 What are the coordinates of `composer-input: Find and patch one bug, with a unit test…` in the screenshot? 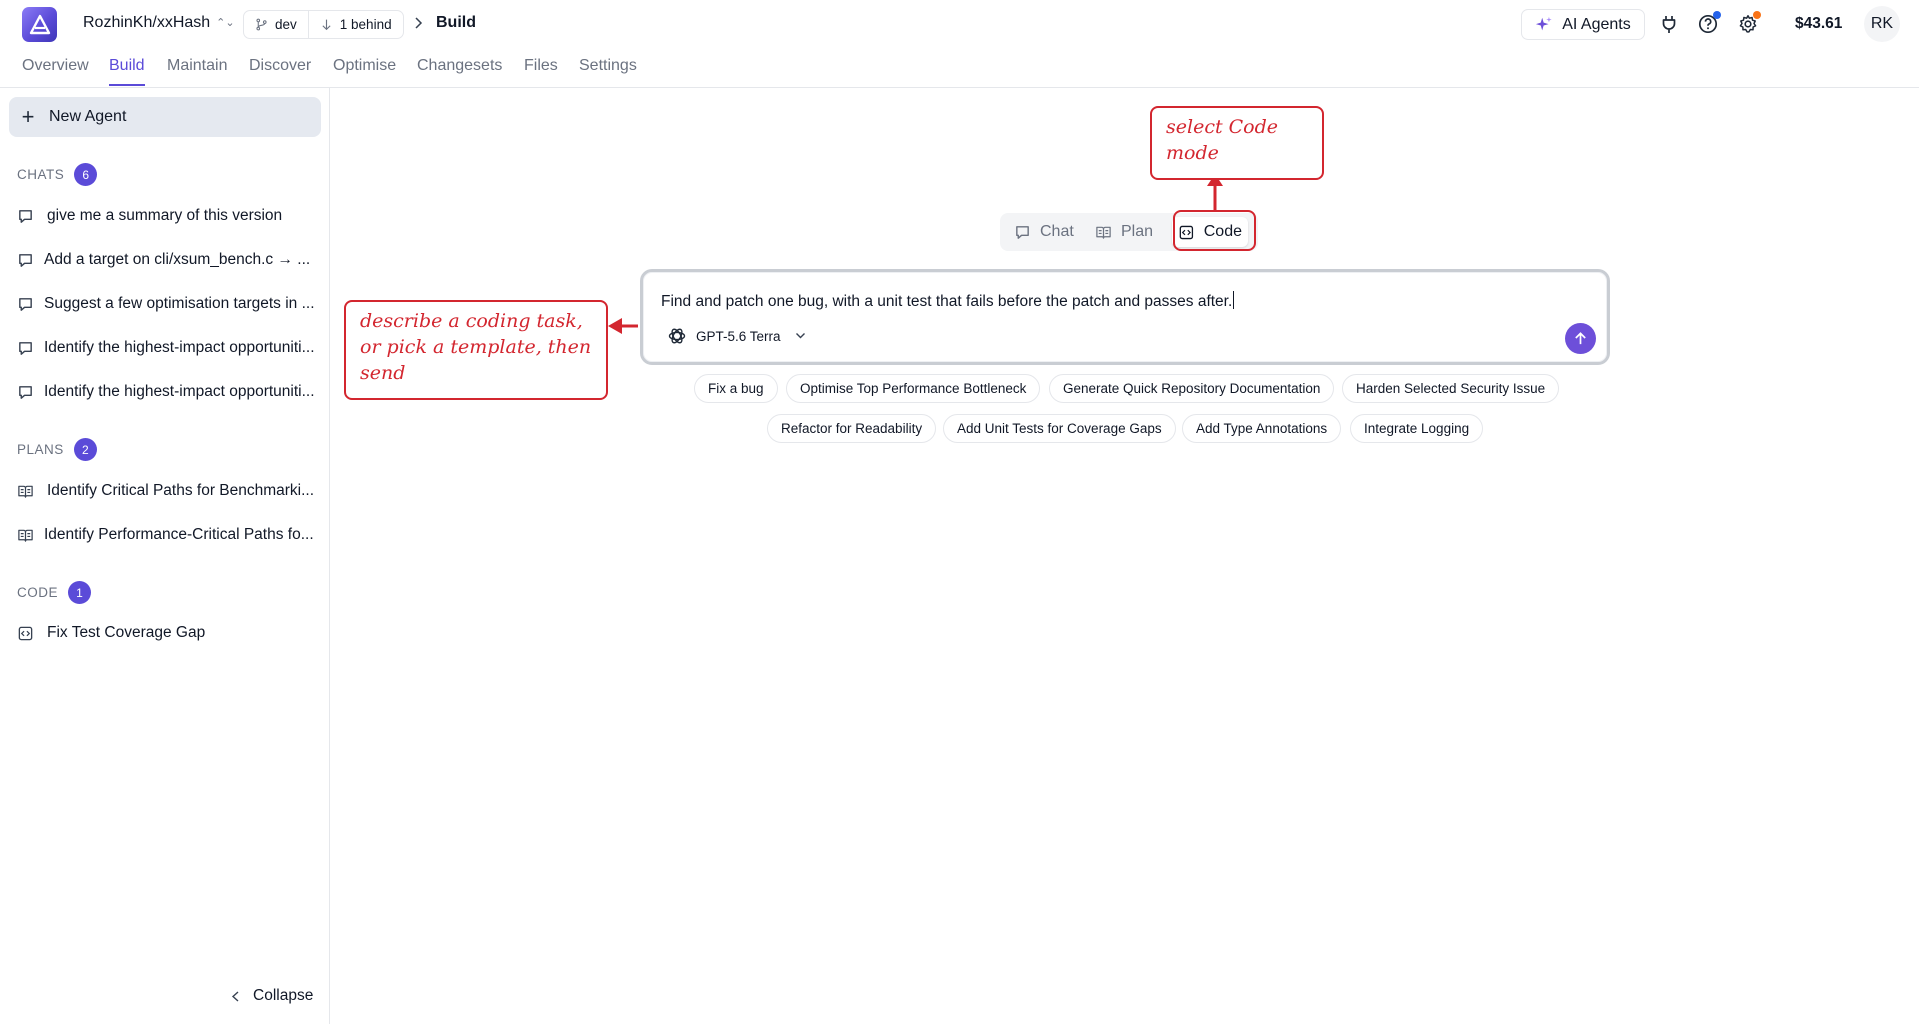 It's located at (948, 301).